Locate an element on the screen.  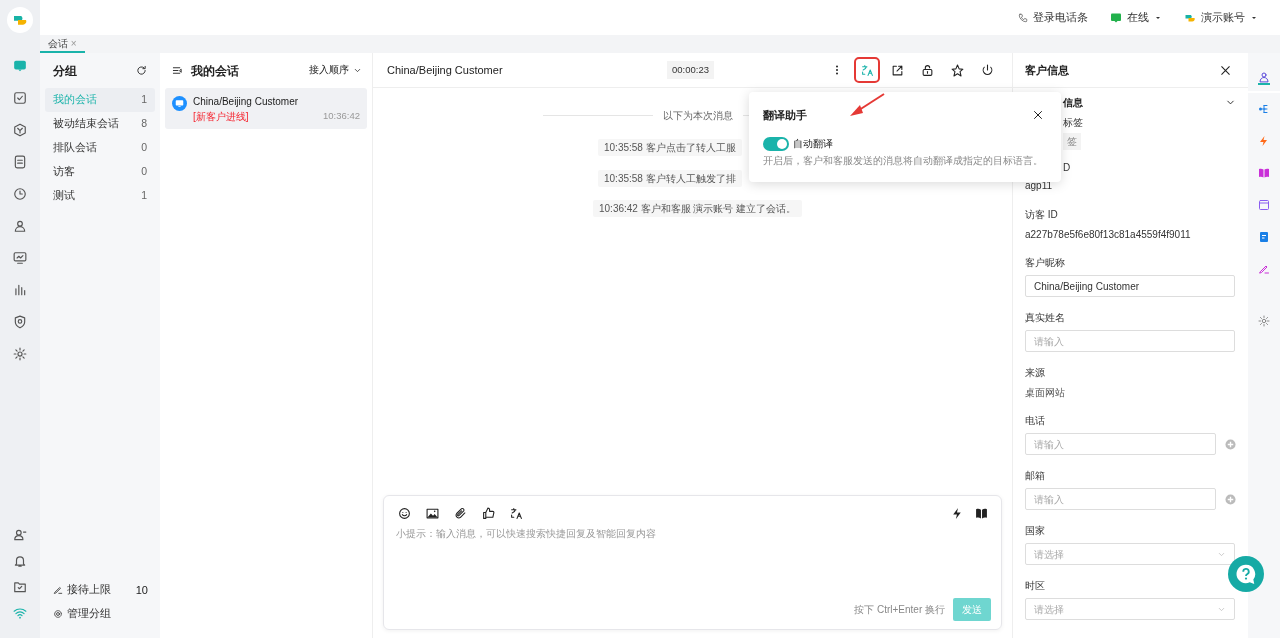
group-item: 测试 1 is located at coordinates (100, 196).